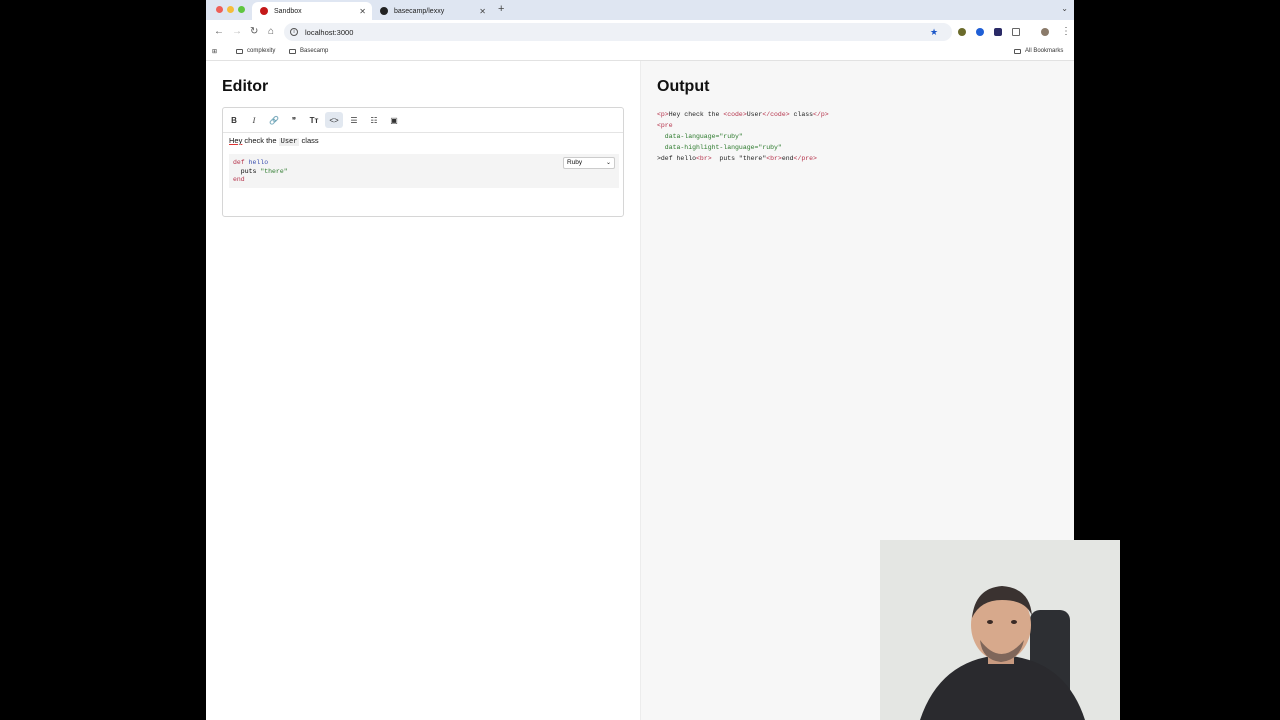 This screenshot has height=720, width=1280. I want to click on code-icon: <>, so click(334, 120).